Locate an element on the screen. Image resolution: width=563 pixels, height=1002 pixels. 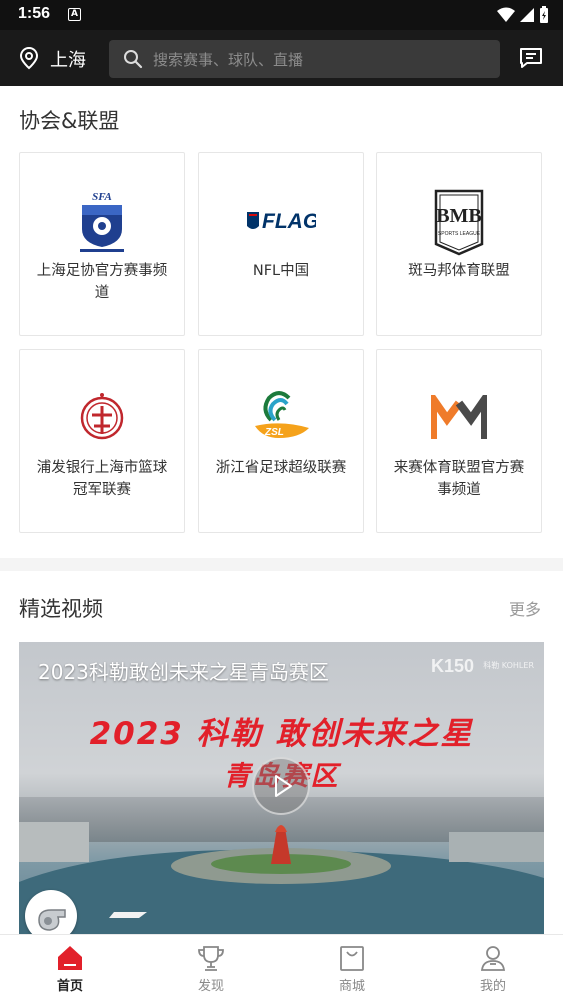
city-selector: 上海 is located at coordinates (68, 59).